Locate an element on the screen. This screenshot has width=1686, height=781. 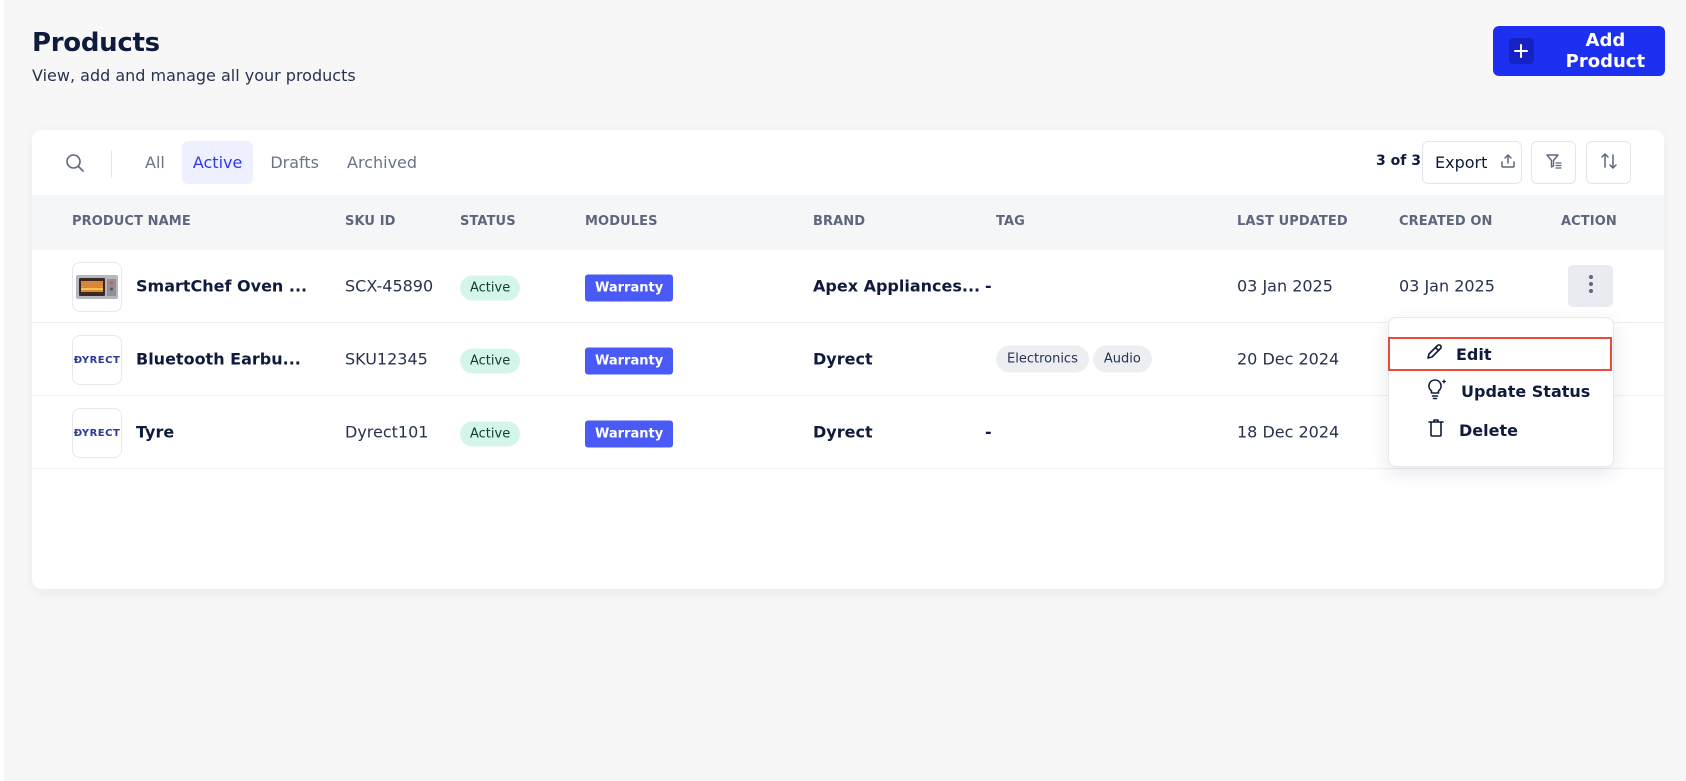
search-icon is located at coordinates (75, 163).